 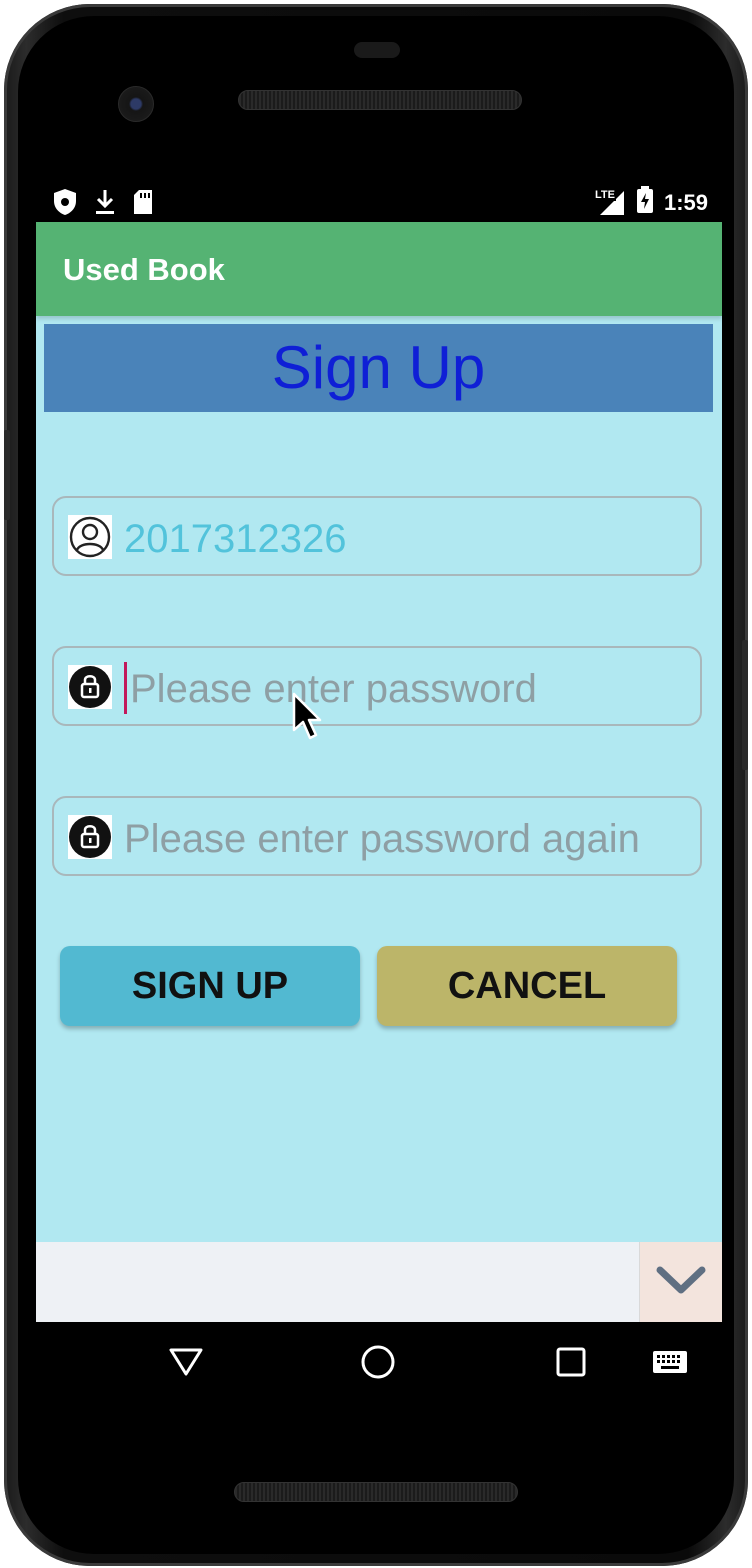 I want to click on password-placeholder: Please enter password, so click(x=333, y=689).